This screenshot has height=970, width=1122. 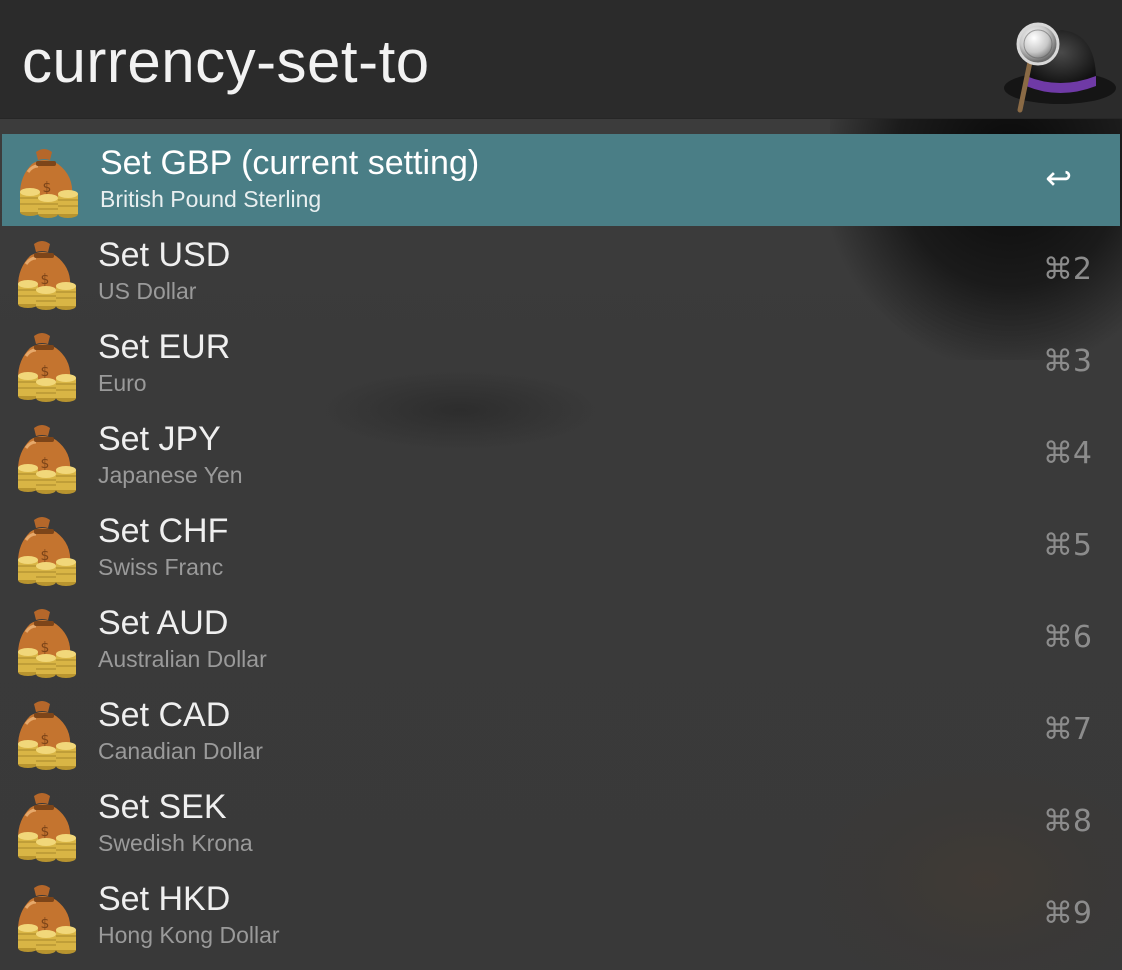 What do you see at coordinates (170, 475) in the screenshot?
I see `result-subtitle: Japanese Yen` at bounding box center [170, 475].